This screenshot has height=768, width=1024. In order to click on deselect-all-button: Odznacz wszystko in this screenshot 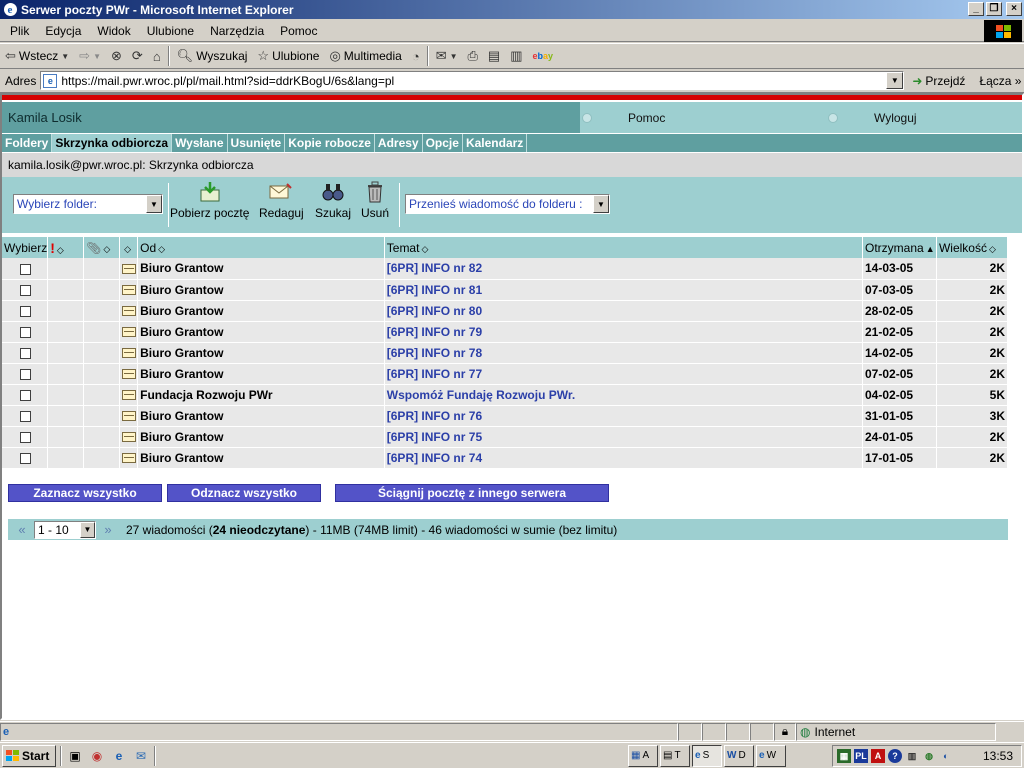, I will do `click(244, 493)`.